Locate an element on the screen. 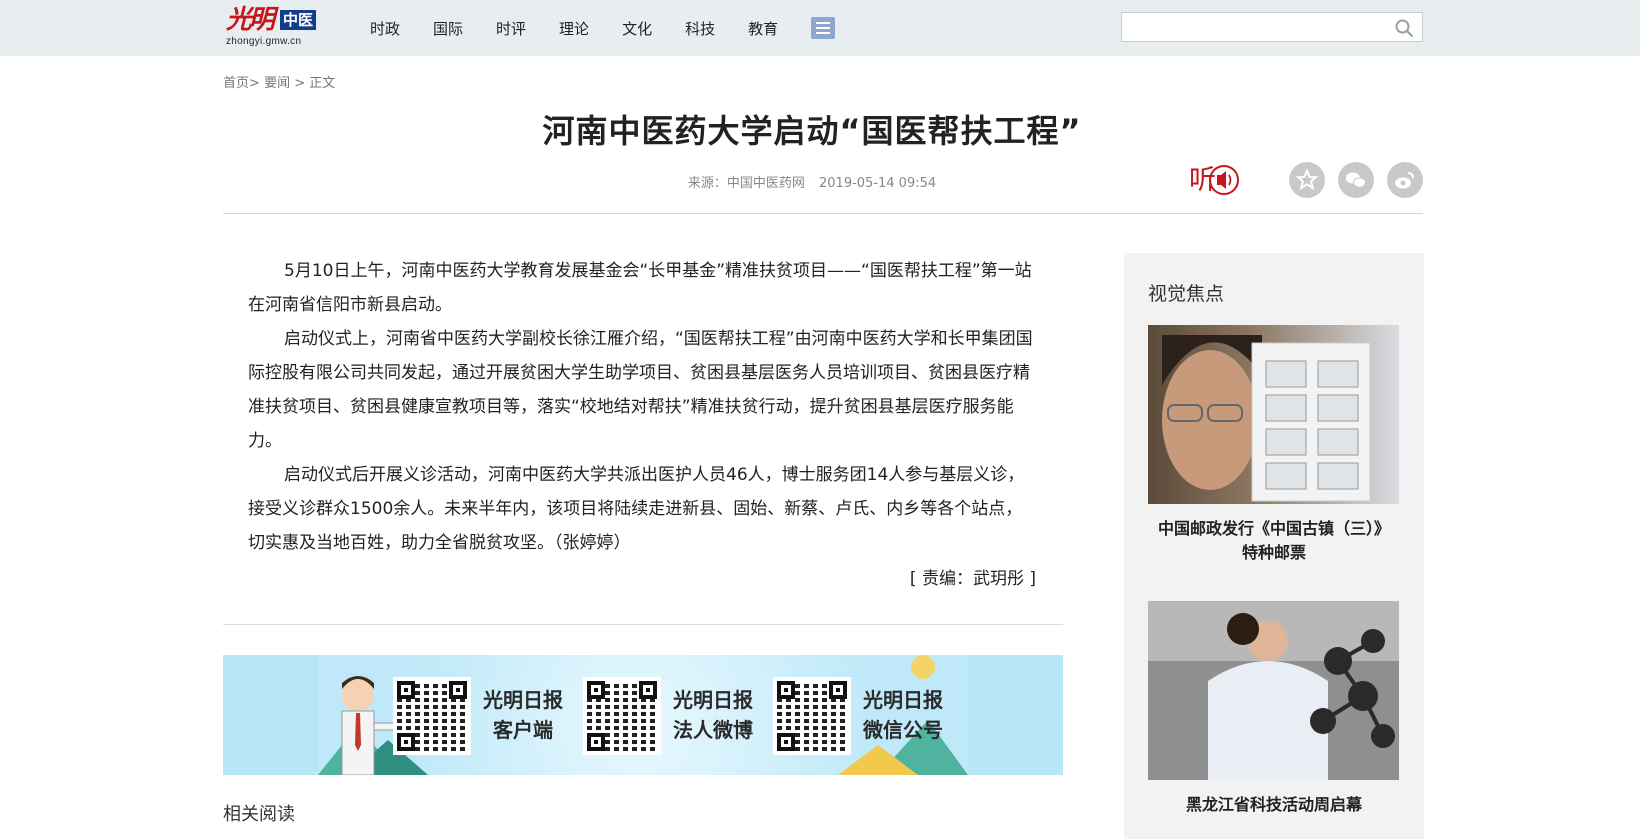  search-input is located at coordinates (1255, 27).